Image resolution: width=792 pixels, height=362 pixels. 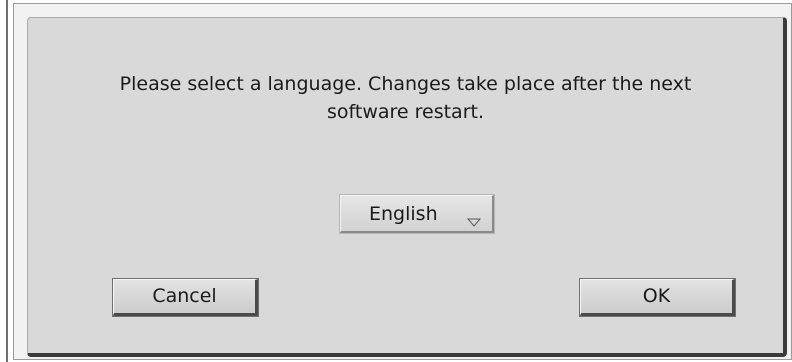 What do you see at coordinates (403, 214) in the screenshot?
I see `language-select-value: English` at bounding box center [403, 214].